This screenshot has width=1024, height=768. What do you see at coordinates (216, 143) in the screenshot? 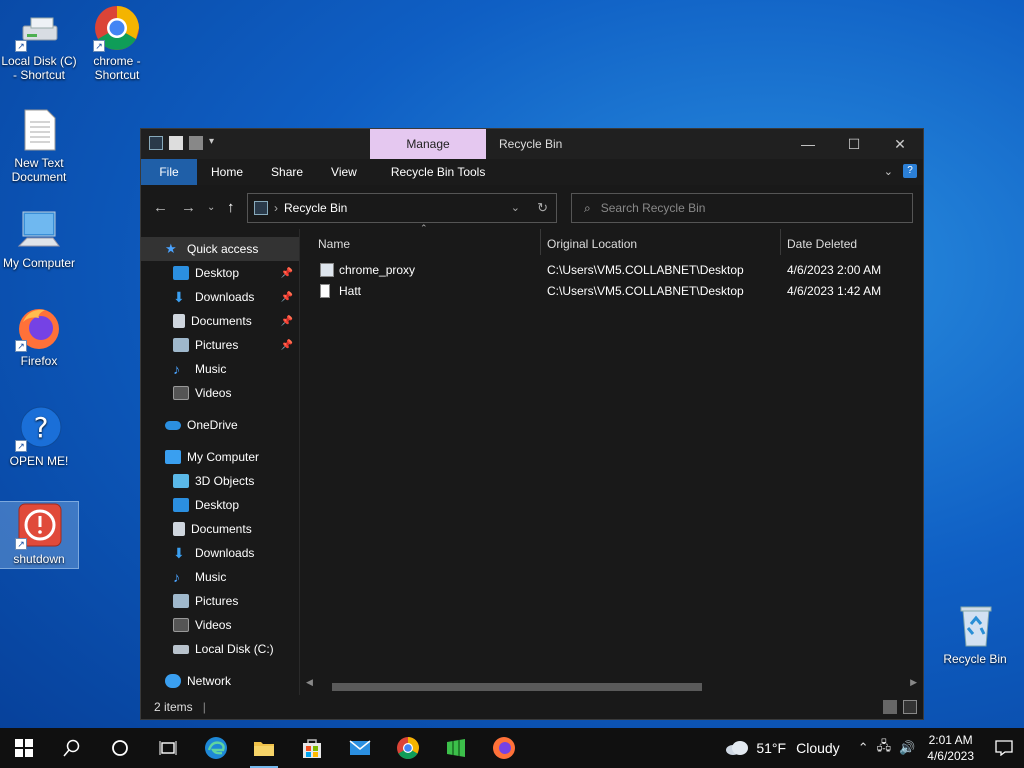
I see `customize-toolbar-icon: ▾` at bounding box center [216, 143].